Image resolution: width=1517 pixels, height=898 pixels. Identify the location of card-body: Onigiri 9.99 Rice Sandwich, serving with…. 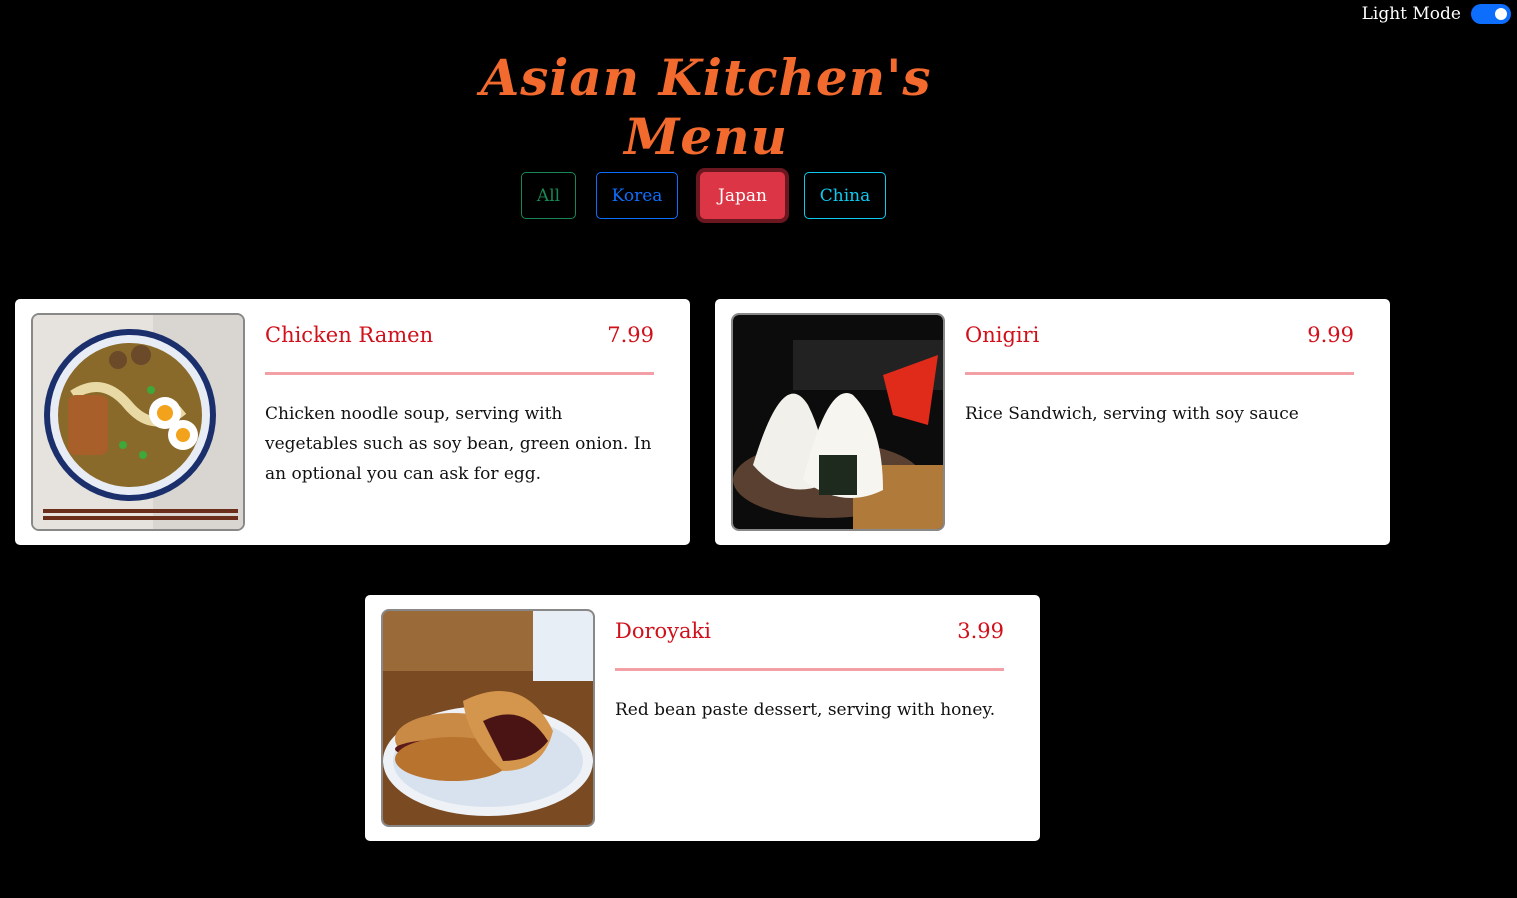
(1159, 422).